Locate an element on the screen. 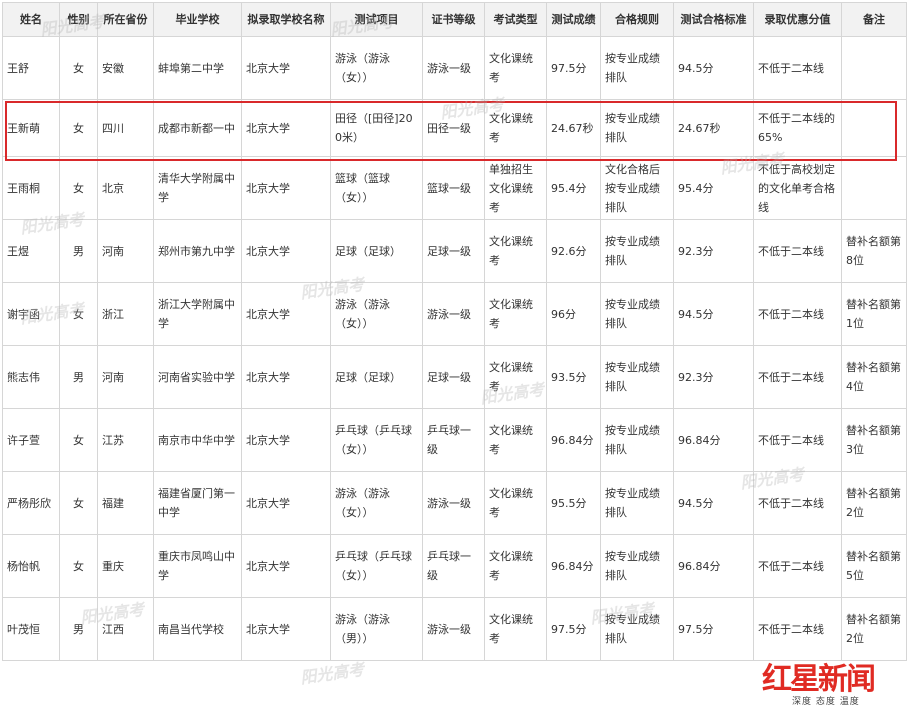 The width and height of the screenshot is (909, 714). header-cell: 拟录取学校名称 is located at coordinates (286, 19).